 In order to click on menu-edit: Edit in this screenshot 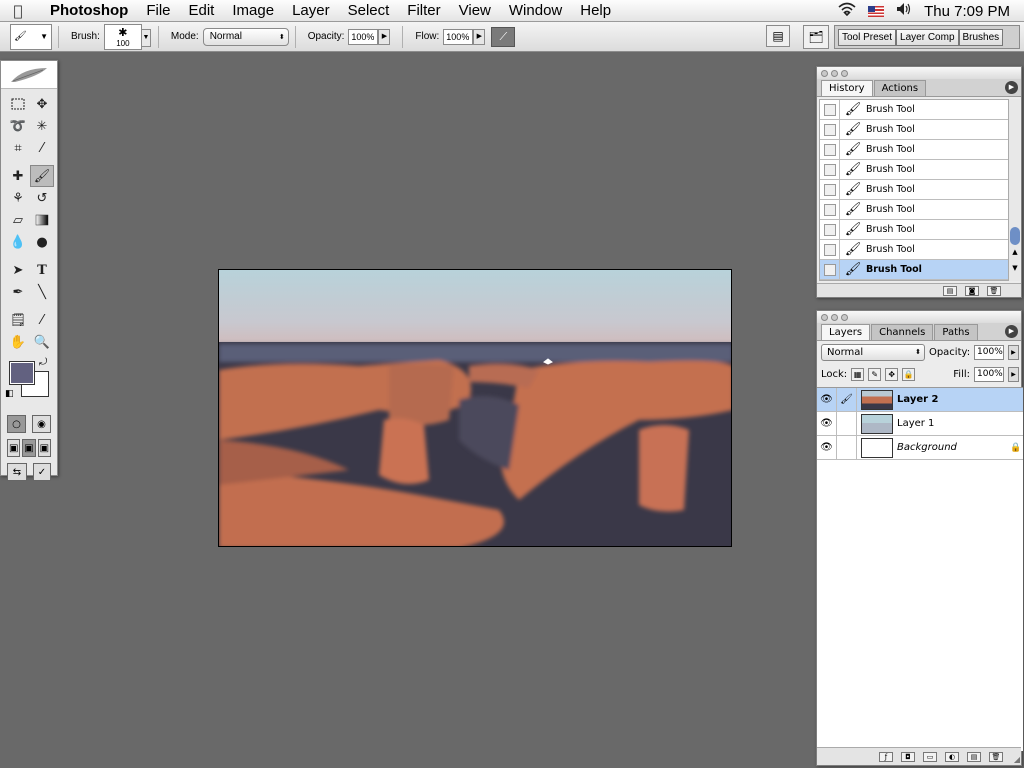, I will do `click(202, 10)`.